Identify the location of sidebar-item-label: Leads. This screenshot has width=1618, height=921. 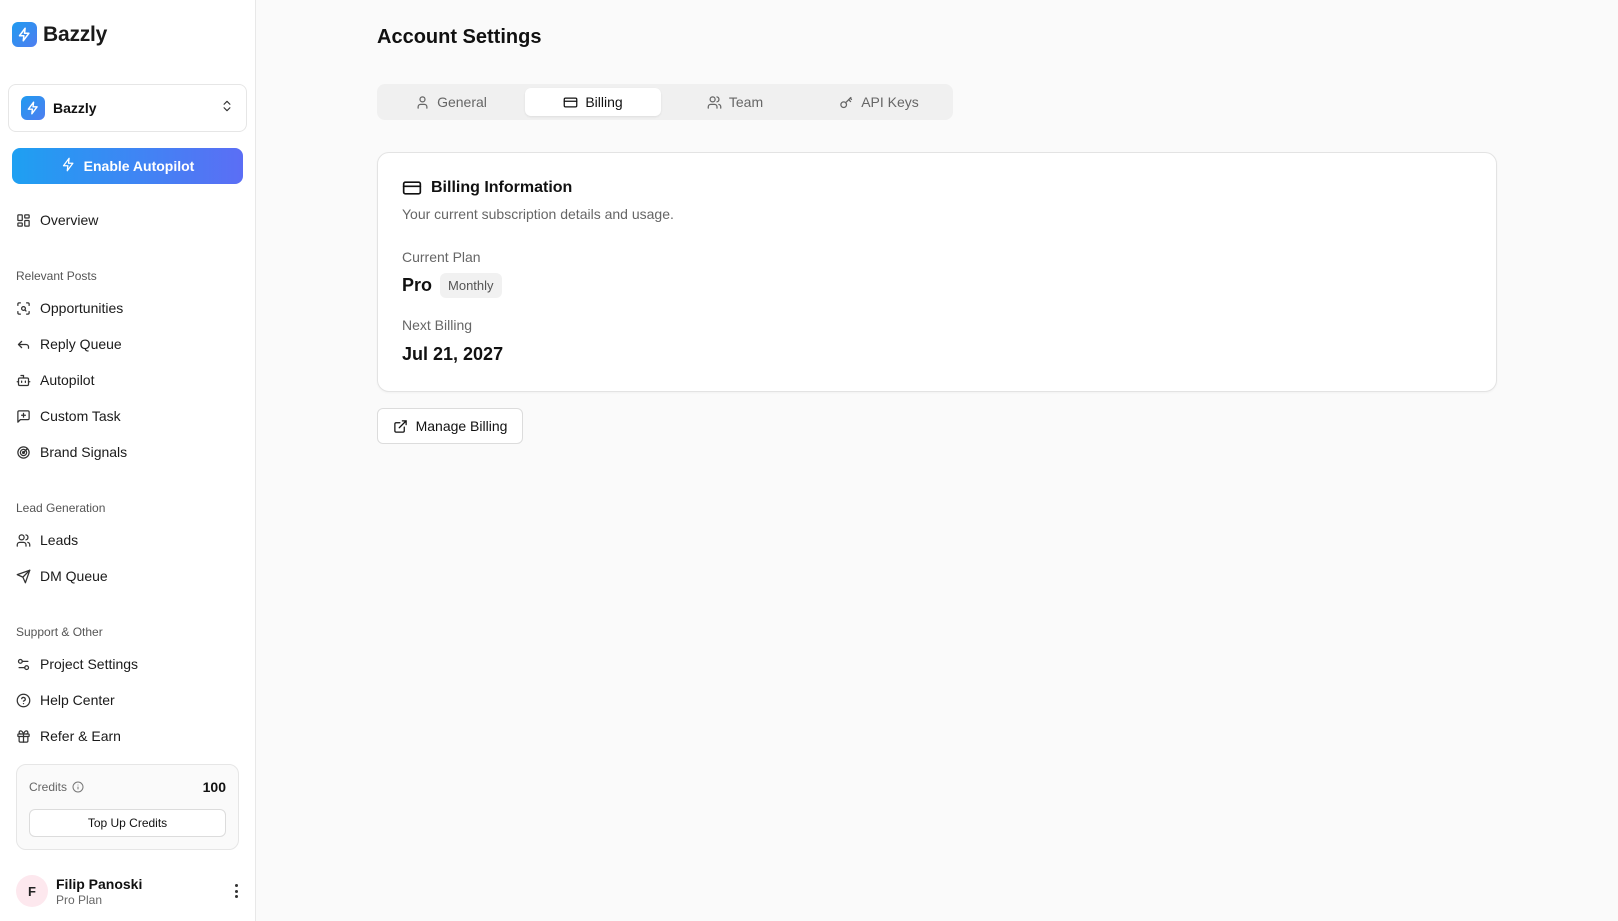
(59, 540).